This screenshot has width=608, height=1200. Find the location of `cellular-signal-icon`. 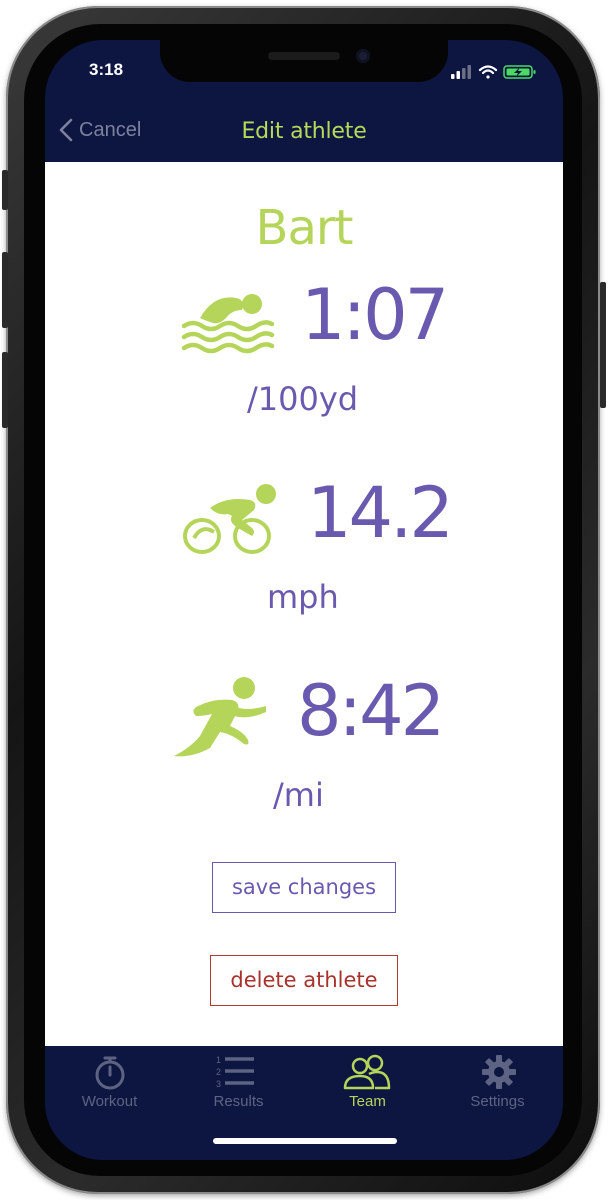

cellular-signal-icon is located at coordinates (461, 72).